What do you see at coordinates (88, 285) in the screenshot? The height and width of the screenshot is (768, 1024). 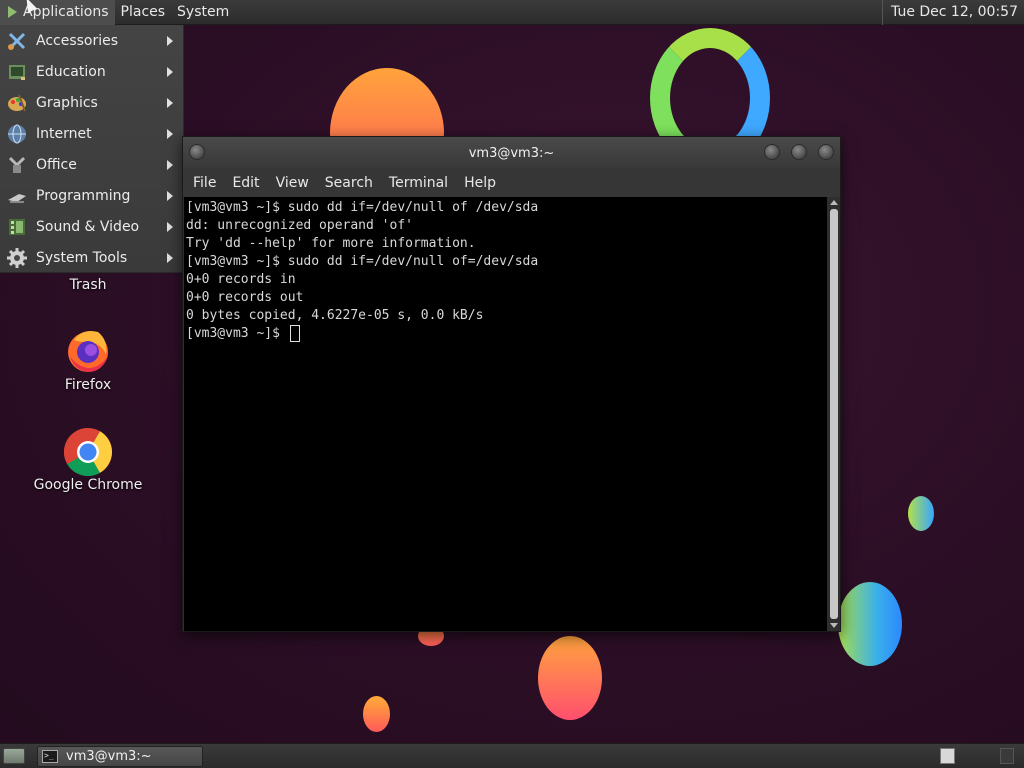 I see `trash-label: Trash` at bounding box center [88, 285].